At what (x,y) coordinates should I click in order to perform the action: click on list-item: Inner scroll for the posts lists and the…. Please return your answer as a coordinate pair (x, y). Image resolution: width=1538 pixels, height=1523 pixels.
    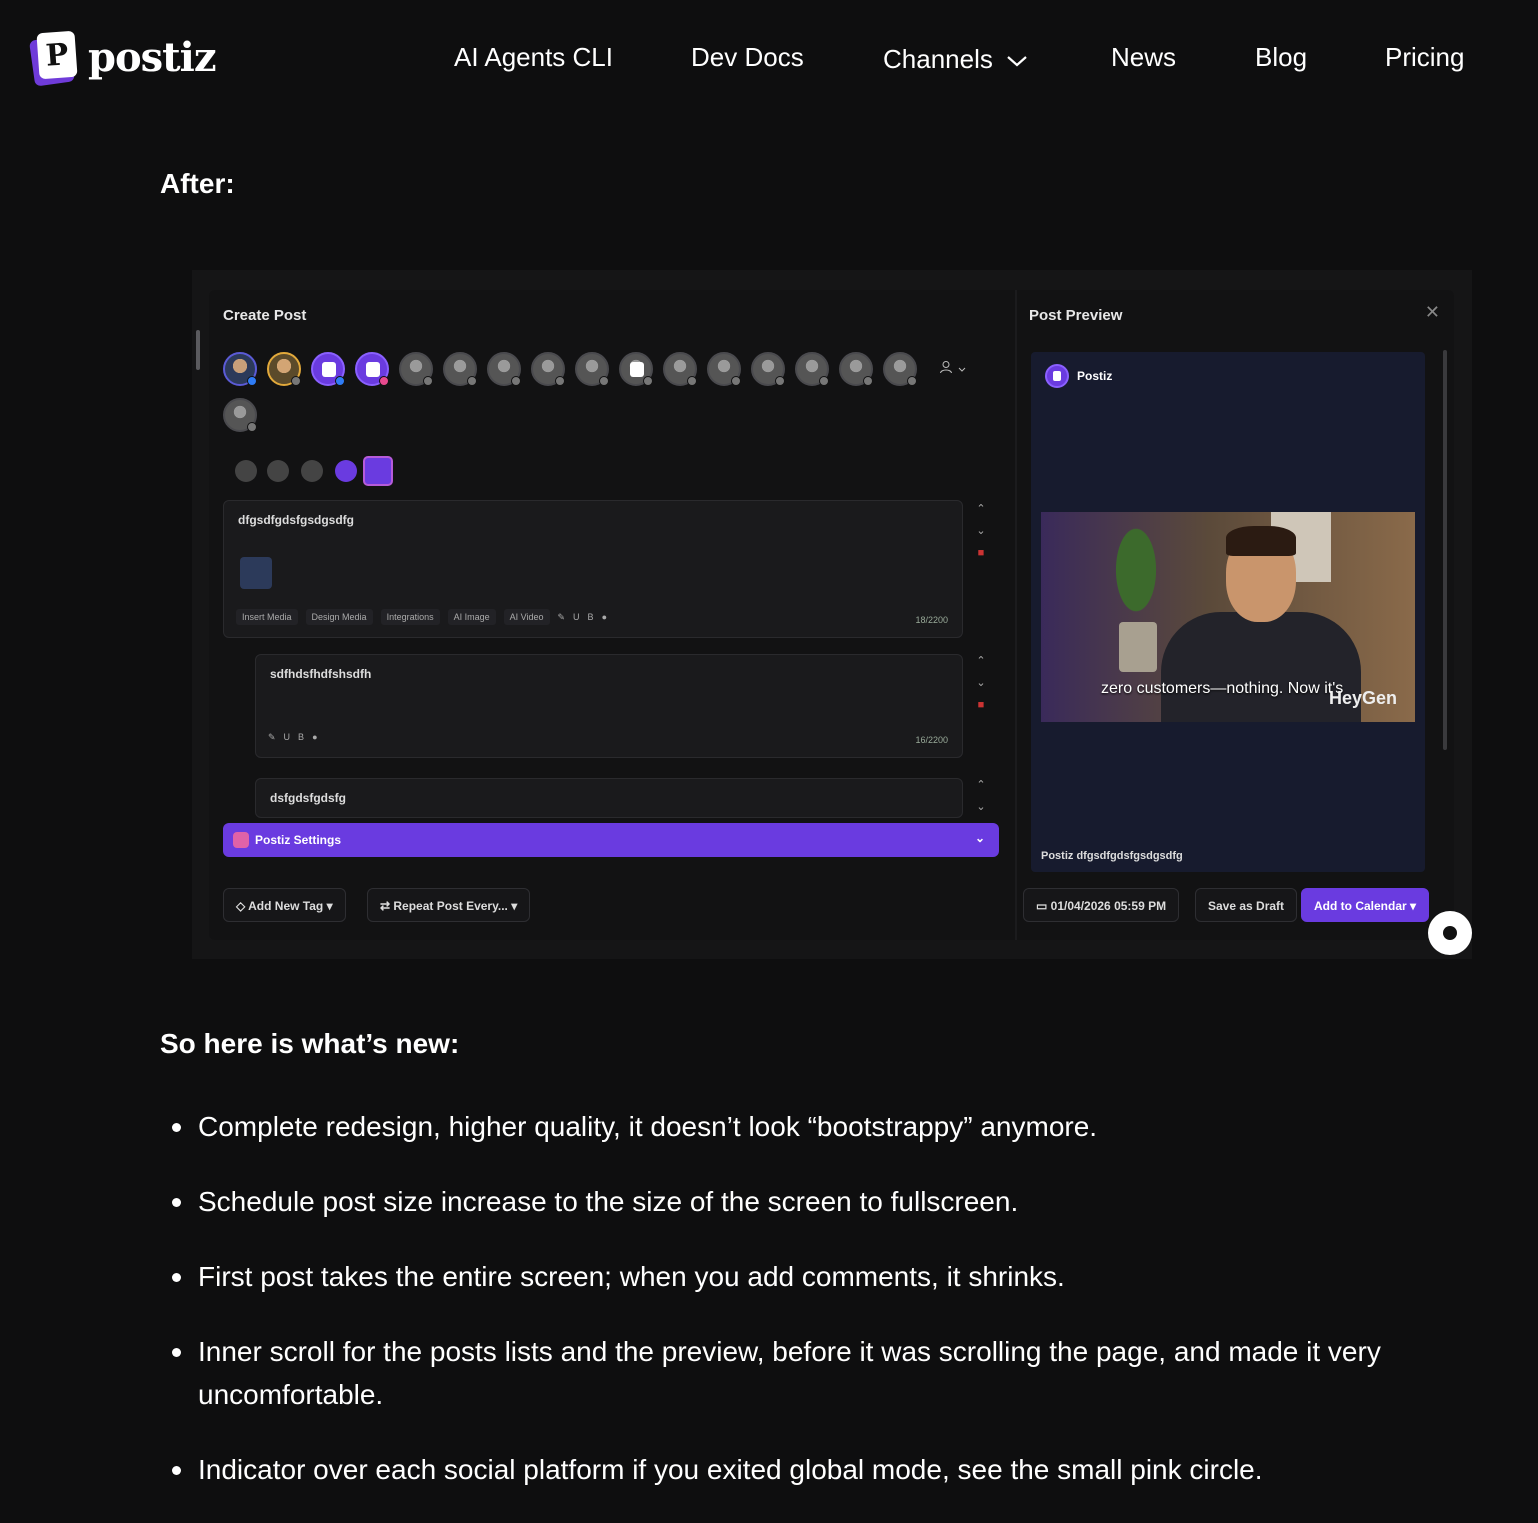
    Looking at the image, I should click on (830, 1373).